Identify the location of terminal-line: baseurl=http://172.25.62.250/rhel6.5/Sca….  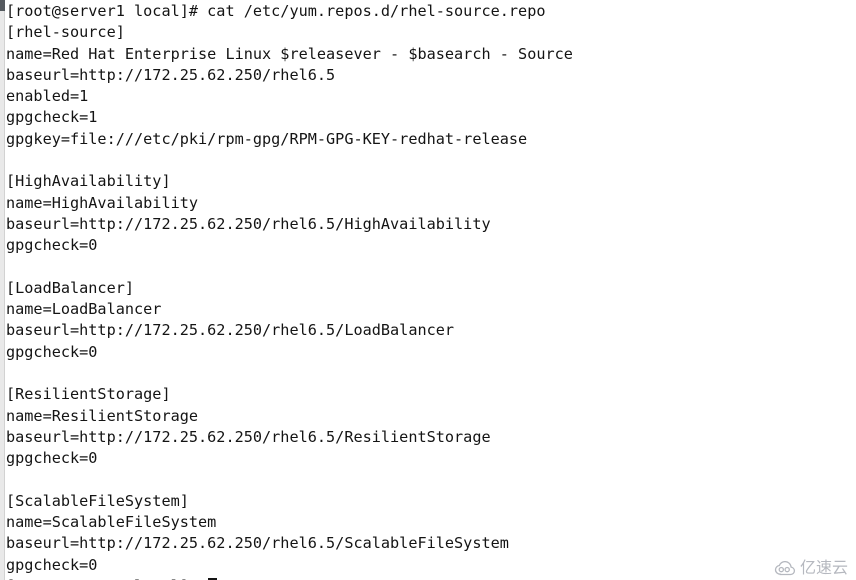
(257, 543).